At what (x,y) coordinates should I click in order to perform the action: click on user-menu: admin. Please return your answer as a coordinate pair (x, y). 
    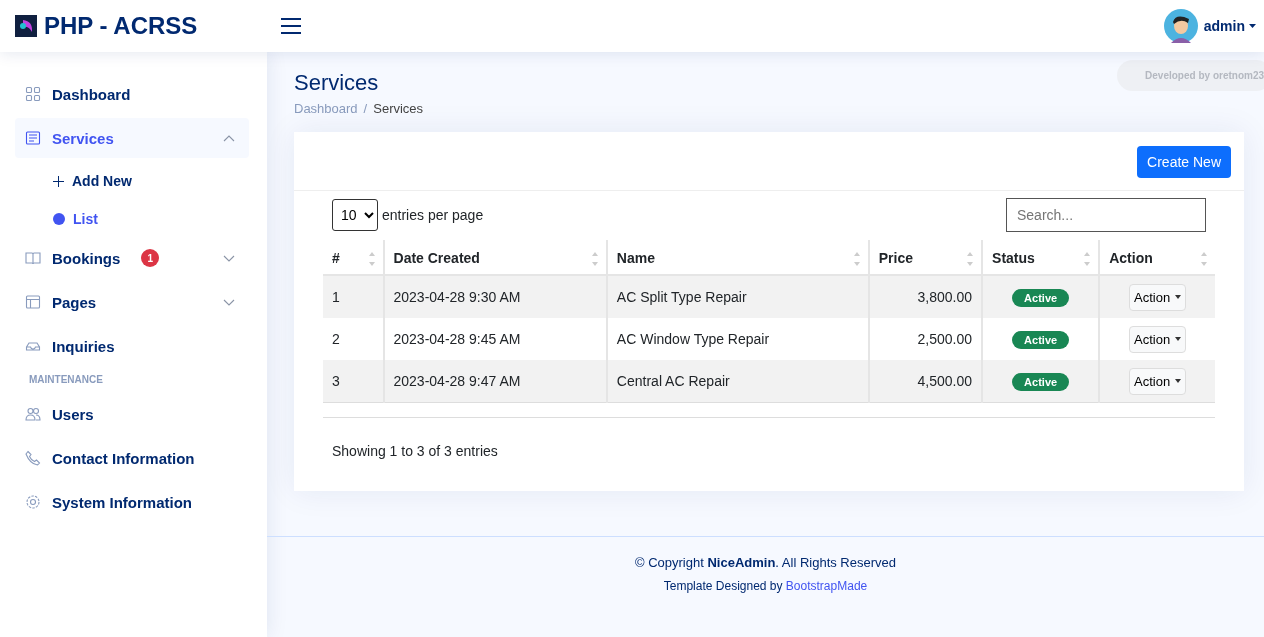
    Looking at the image, I should click on (1229, 26).